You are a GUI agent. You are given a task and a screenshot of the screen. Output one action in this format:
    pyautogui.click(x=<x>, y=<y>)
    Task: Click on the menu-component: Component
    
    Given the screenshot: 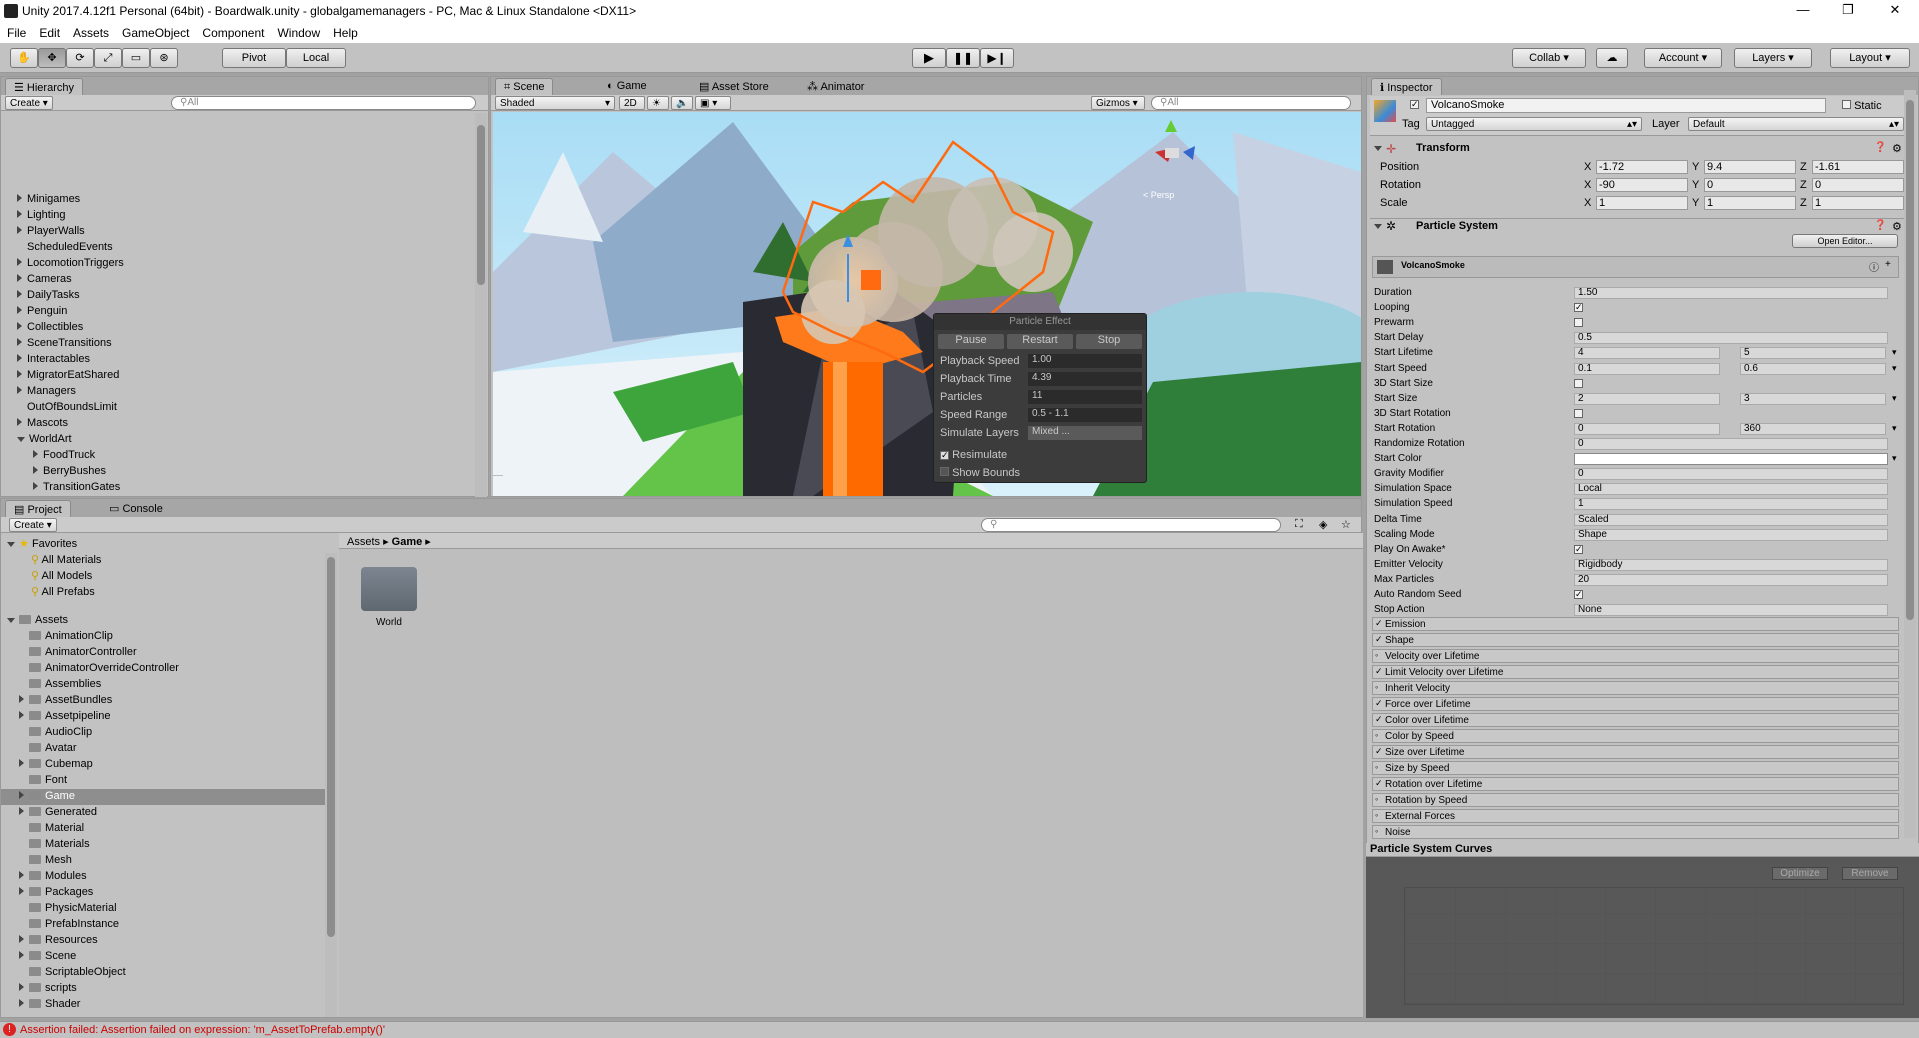 What is the action you would take?
    pyautogui.click(x=232, y=31)
    